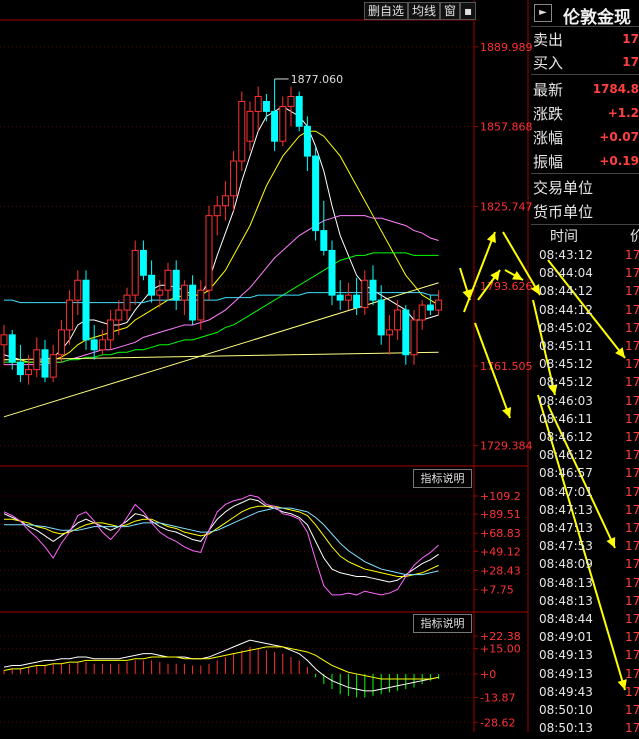  What do you see at coordinates (442, 478) in the screenshot?
I see `indicator-help-button-1: 指标说明` at bounding box center [442, 478].